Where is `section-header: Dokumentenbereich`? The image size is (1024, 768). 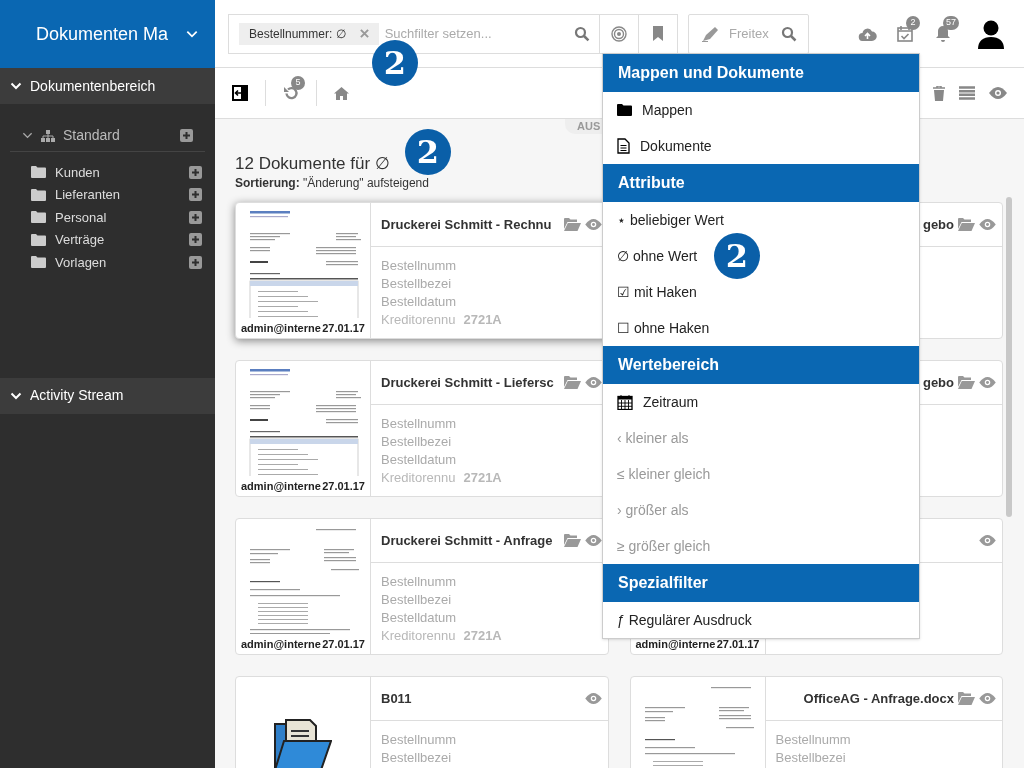
section-header: Dokumentenbereich is located at coordinates (107, 86).